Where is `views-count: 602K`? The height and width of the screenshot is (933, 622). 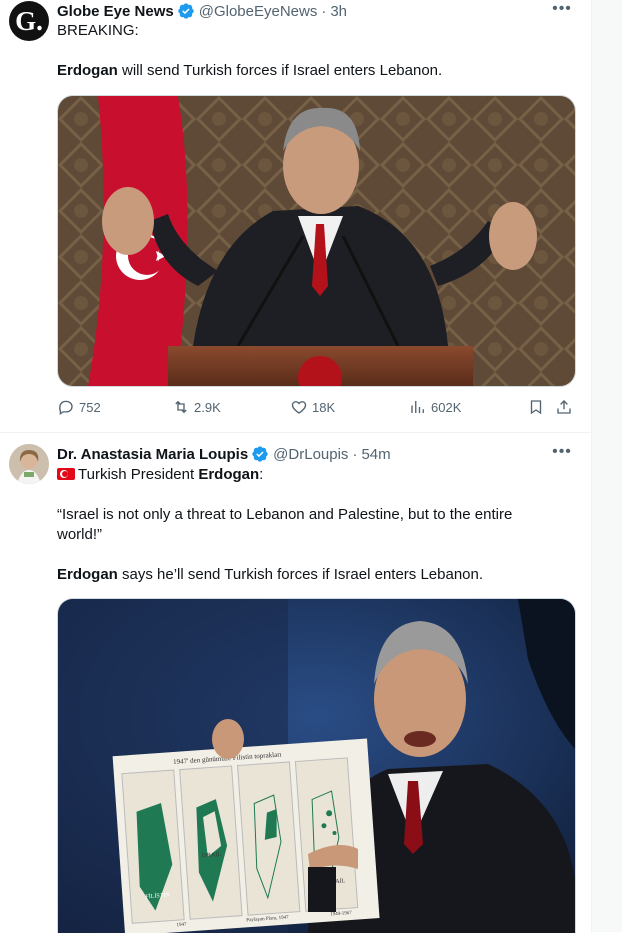 views-count: 602K is located at coordinates (446, 407).